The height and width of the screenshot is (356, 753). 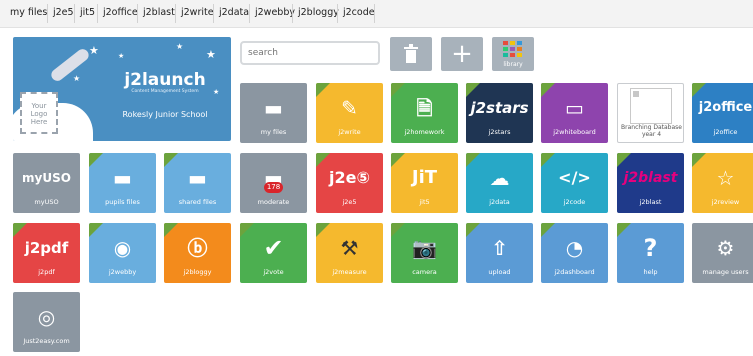 I want to click on tile-j2webby: ◉ j2webby, so click(x=122, y=253).